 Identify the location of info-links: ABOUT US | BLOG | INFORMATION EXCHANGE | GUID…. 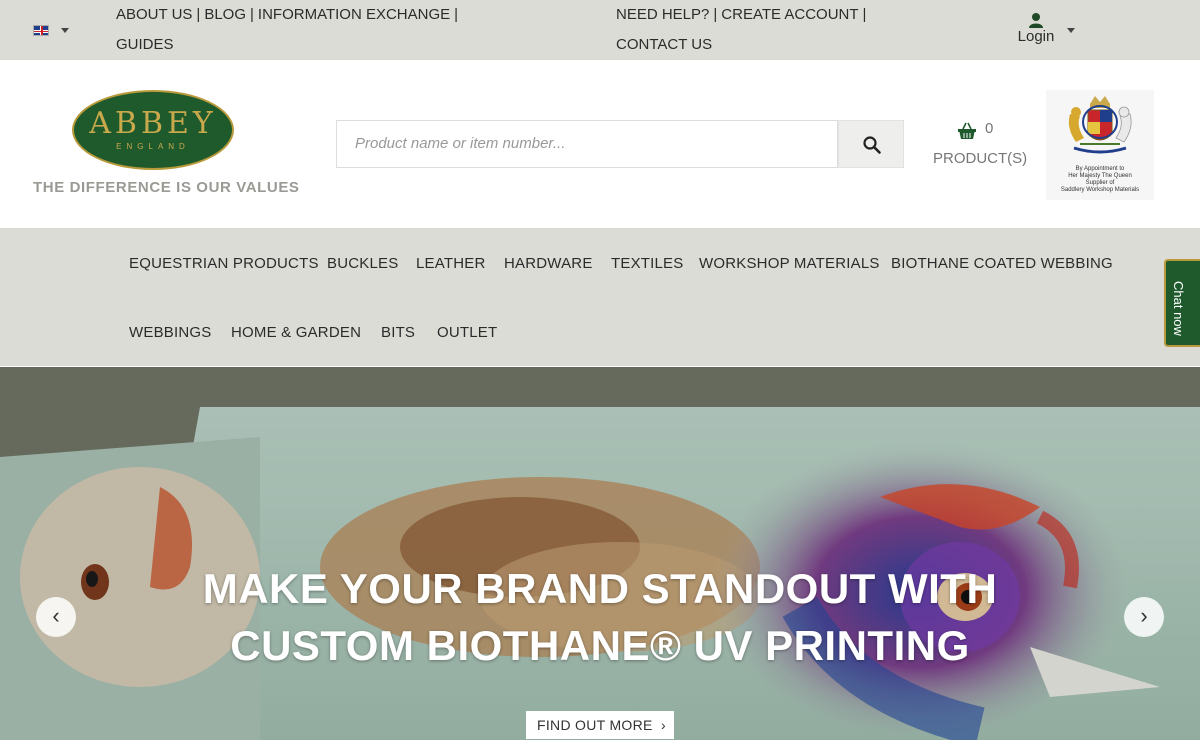
(287, 29).